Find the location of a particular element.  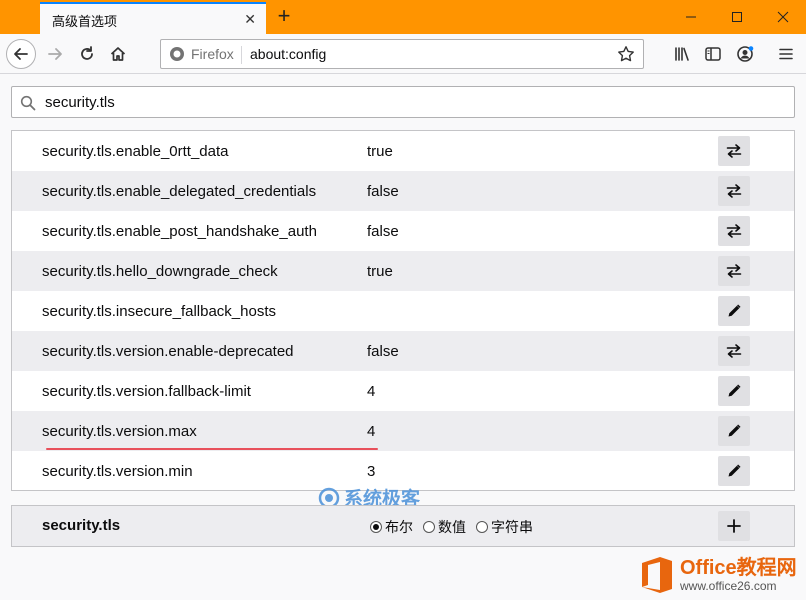

pref-name: security.tls.enable_0rtt_data is located at coordinates (135, 151).